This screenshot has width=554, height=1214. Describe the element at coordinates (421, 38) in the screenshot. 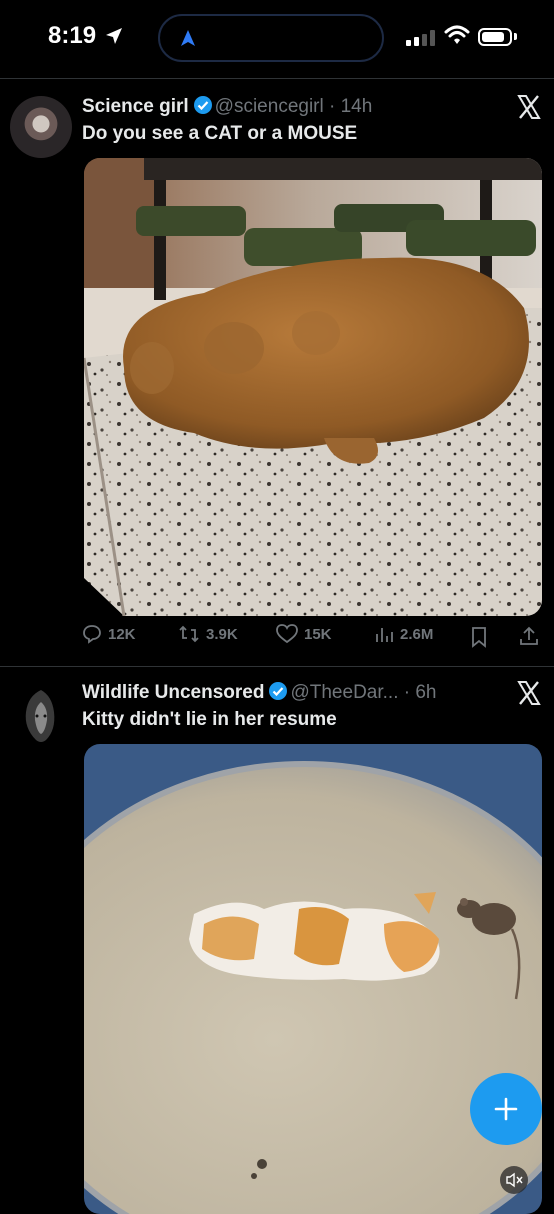

I see `signal-icon` at that location.